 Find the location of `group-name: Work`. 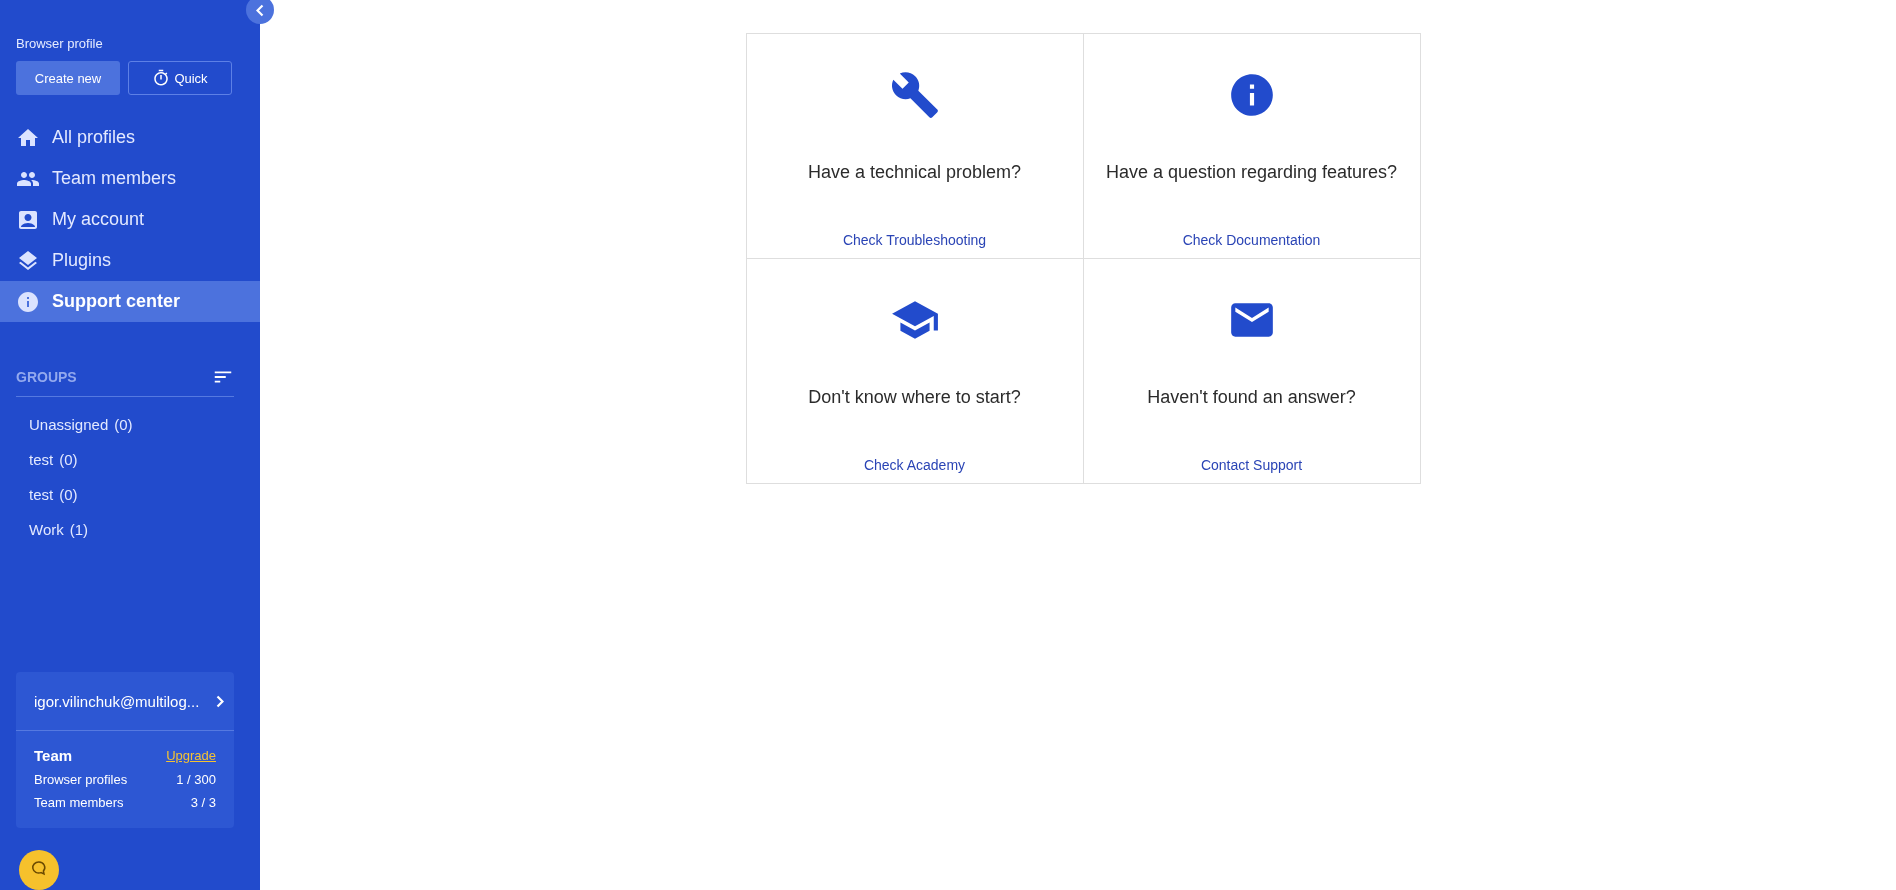

group-name: Work is located at coordinates (46, 529).